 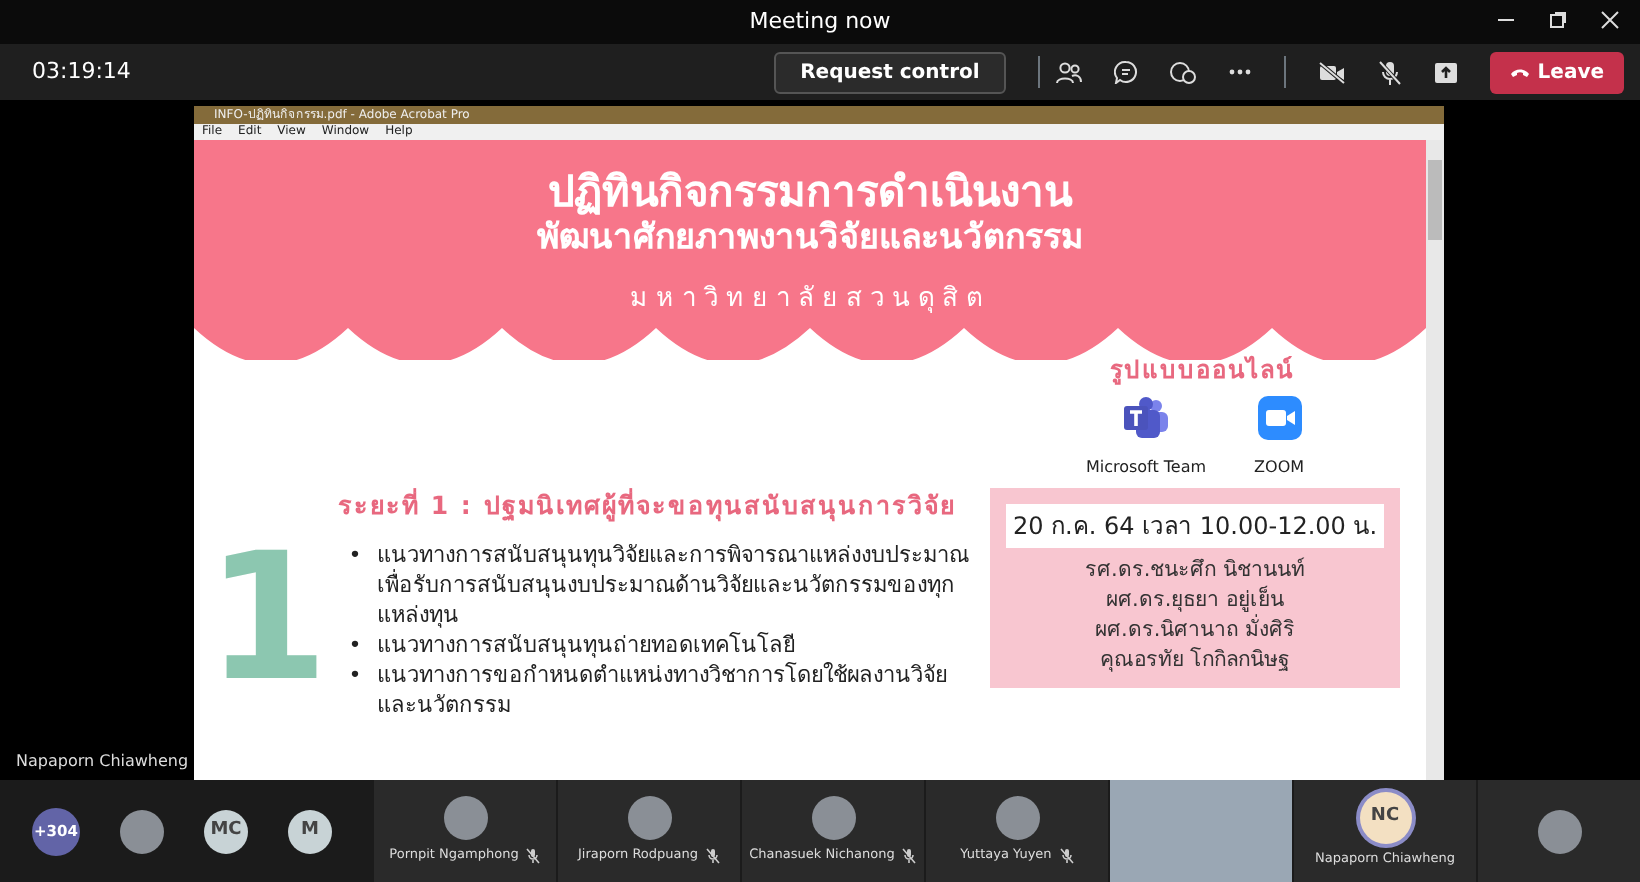 I want to click on document-subtitle: มหาวิทยาลัยสวนดุสิต, so click(x=810, y=300).